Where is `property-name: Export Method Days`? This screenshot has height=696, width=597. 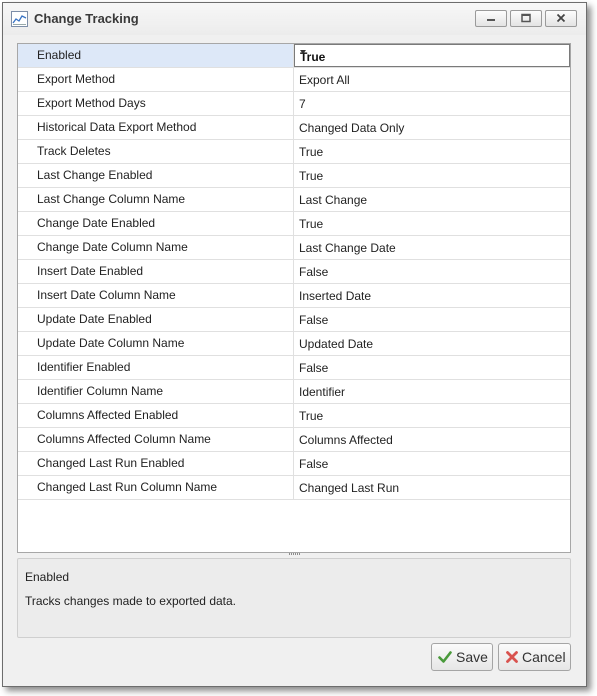 property-name: Export Method Days is located at coordinates (91, 103).